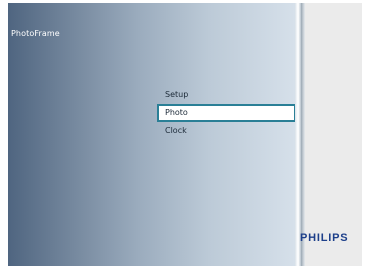  I want to click on app-title: PhotoFrame, so click(35, 33).